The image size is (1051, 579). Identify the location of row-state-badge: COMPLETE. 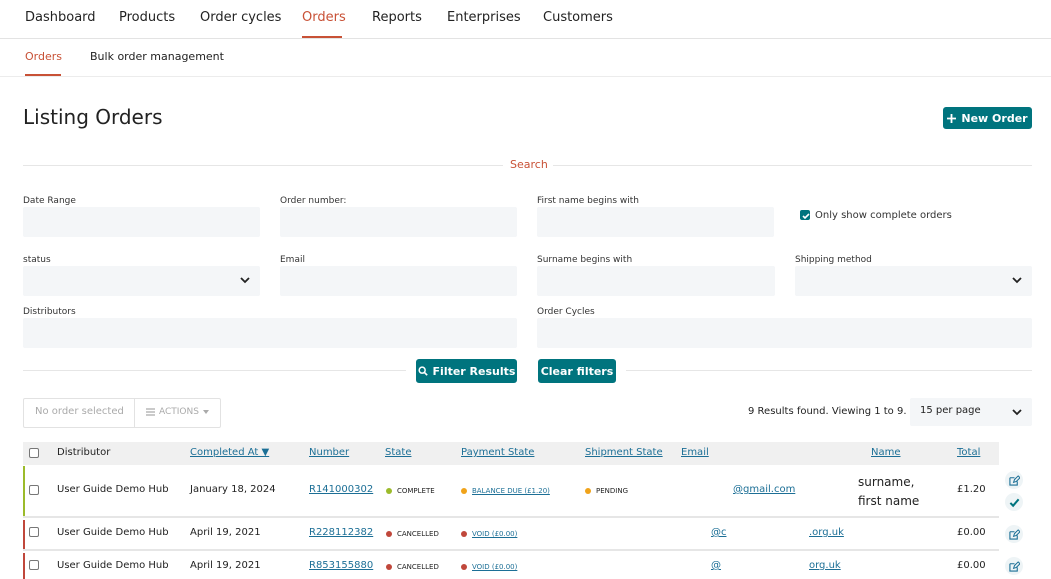
(410, 491).